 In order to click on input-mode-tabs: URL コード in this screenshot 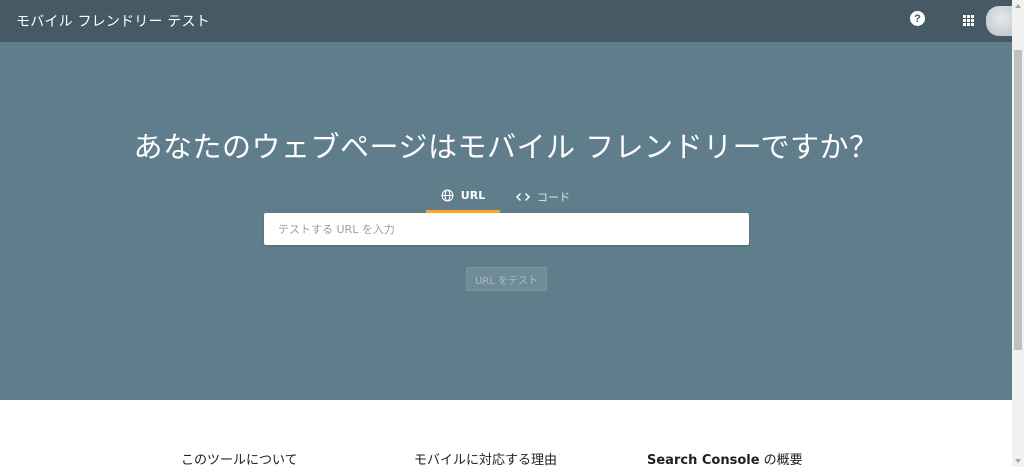, I will do `click(506, 199)`.